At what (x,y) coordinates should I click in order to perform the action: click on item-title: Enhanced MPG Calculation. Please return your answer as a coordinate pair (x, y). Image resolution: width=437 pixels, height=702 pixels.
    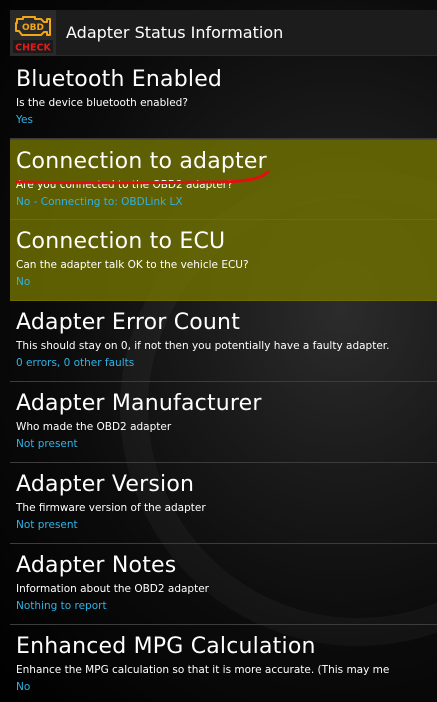
    Looking at the image, I should click on (166, 646).